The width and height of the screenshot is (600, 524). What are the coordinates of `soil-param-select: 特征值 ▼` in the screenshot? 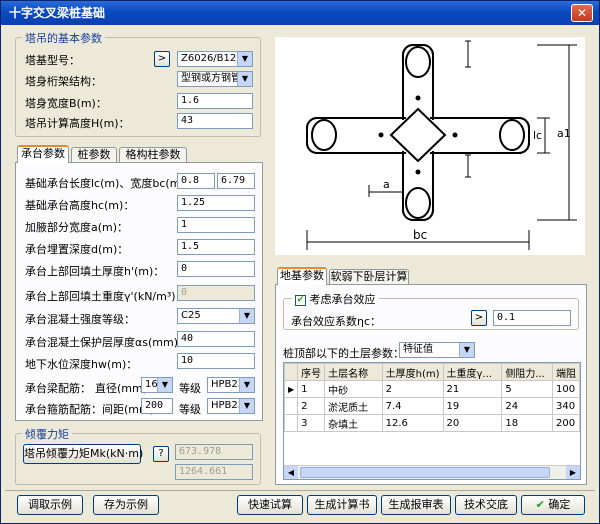 It's located at (437, 350).